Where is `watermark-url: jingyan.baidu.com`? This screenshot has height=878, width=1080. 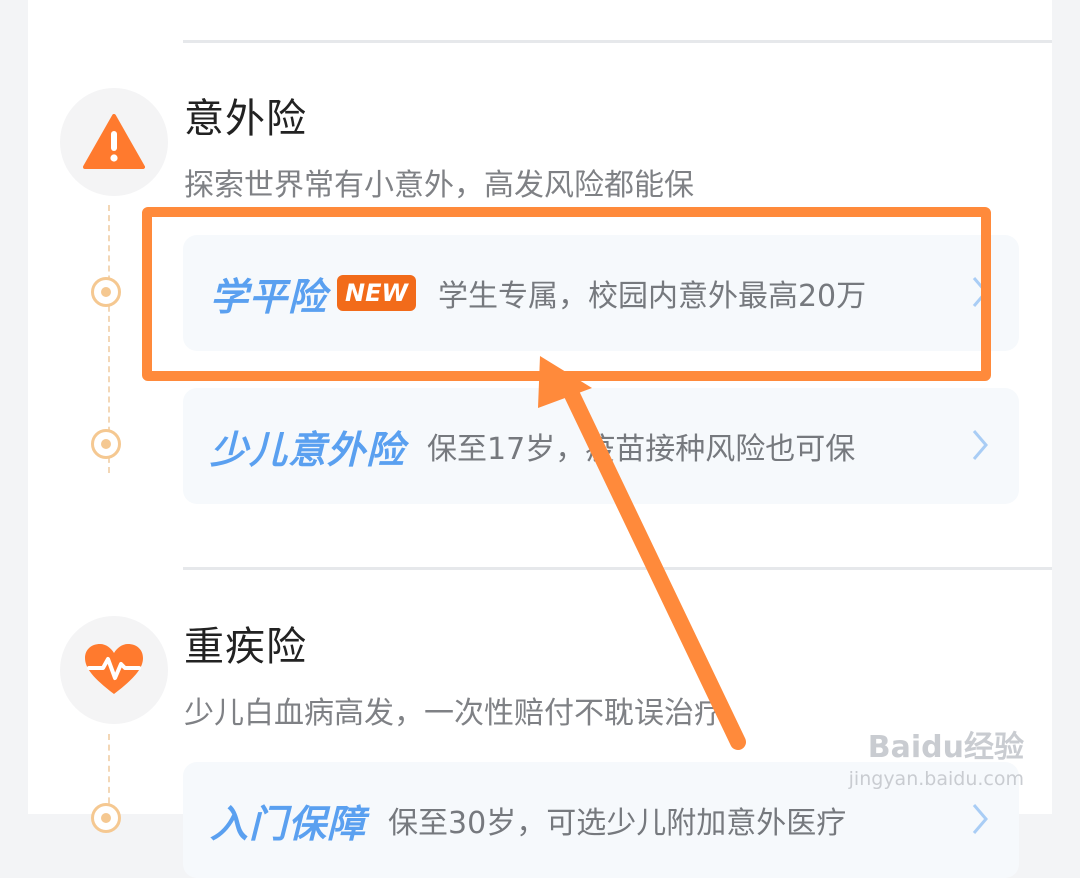 watermark-url: jingyan.baidu.com is located at coordinates (936, 779).